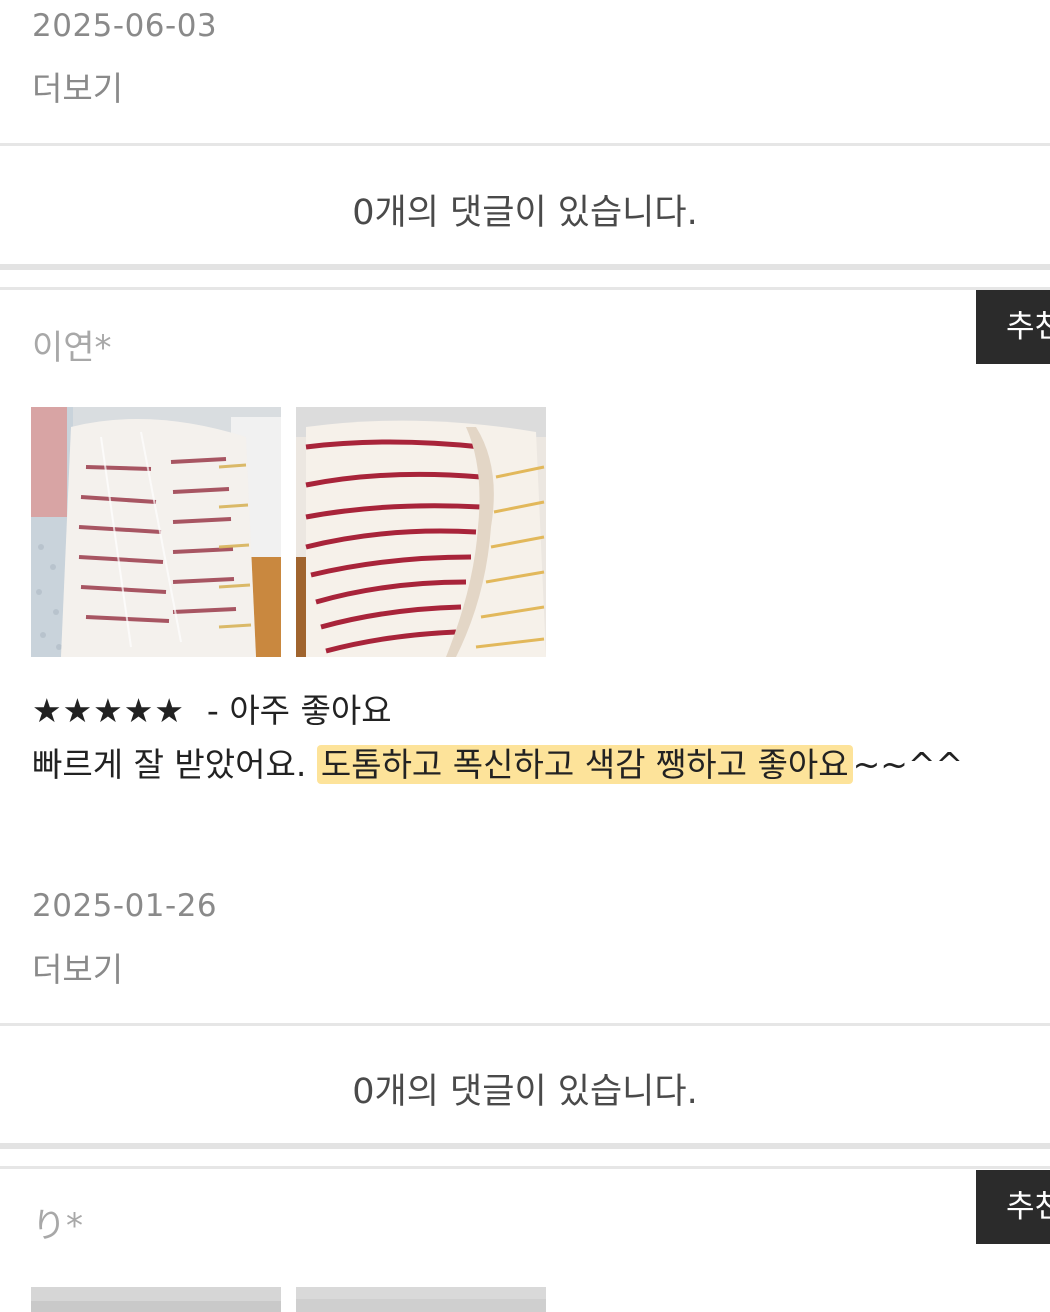  Describe the element at coordinates (57, 1226) in the screenshot. I see `reviewer-name: り*` at that location.